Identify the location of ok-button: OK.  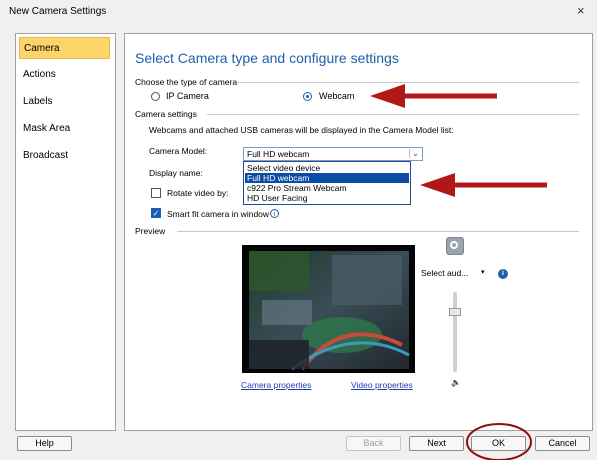
(498, 443).